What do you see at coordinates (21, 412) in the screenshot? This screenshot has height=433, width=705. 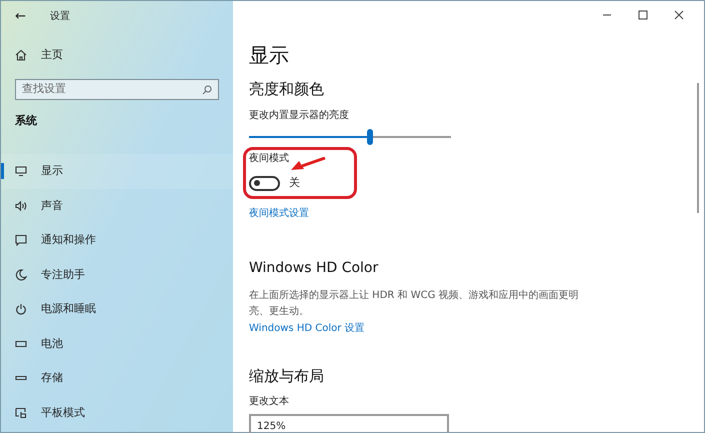 I see `tablet-icon` at bounding box center [21, 412].